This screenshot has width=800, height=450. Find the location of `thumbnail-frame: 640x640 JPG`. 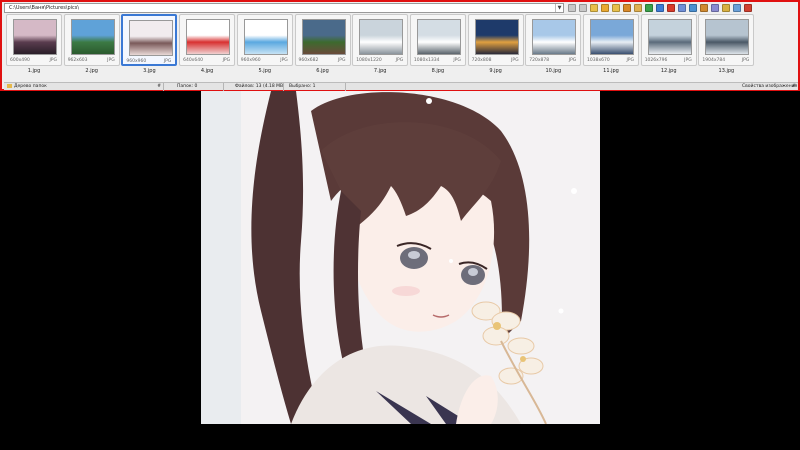

thumbnail-frame: 640x640 JPG is located at coordinates (207, 40).